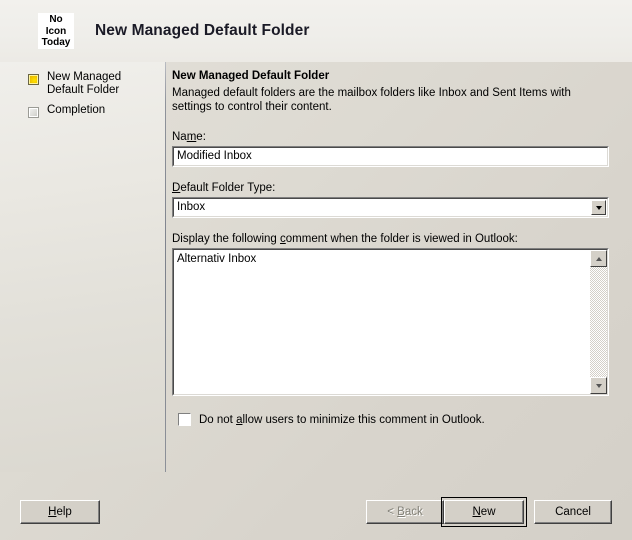 The width and height of the screenshot is (632, 540). Describe the element at coordinates (191, 207) in the screenshot. I see `default-folder-type-value: Inbox` at that location.